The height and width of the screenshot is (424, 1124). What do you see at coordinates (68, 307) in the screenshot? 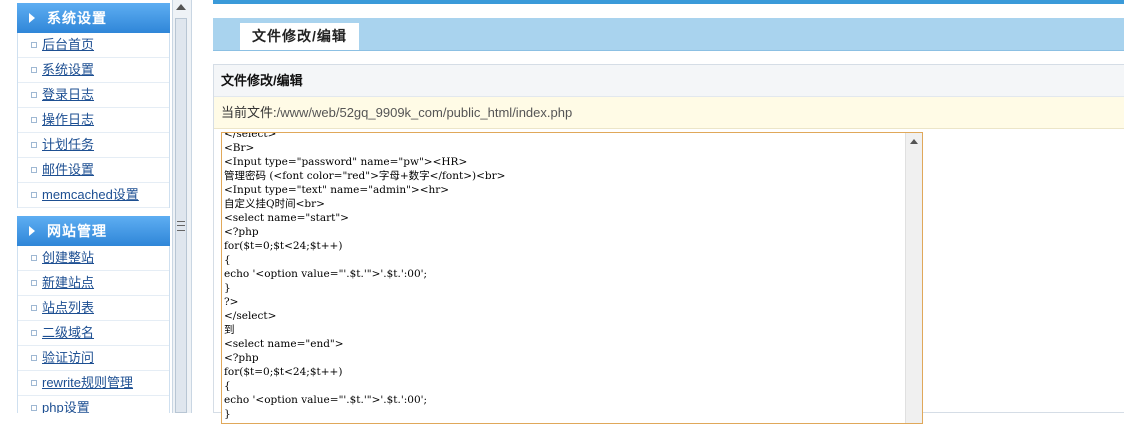
I see `sidebar-item-label: 站点列表` at bounding box center [68, 307].